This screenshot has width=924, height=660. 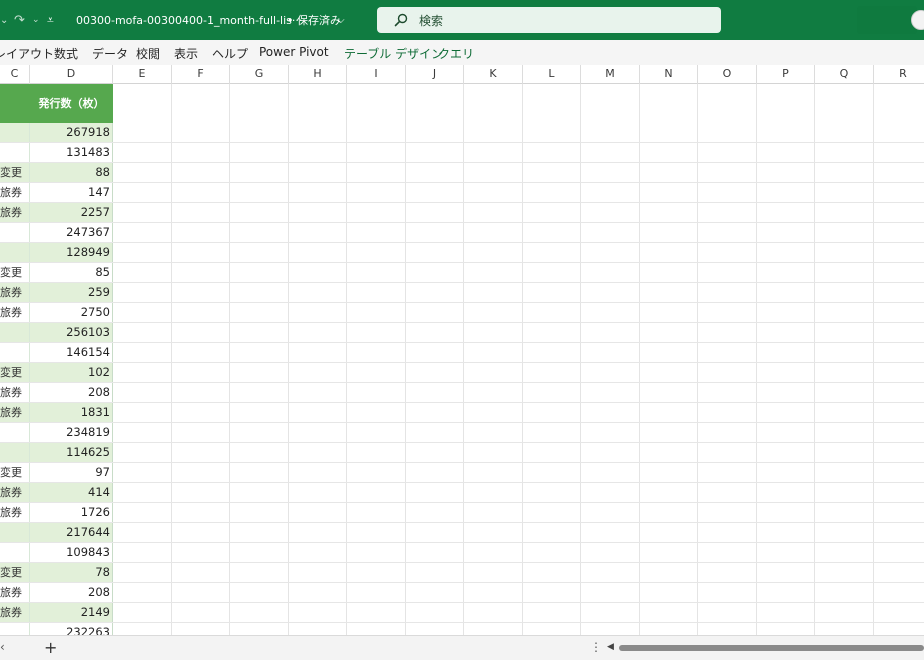 What do you see at coordinates (610, 647) in the screenshot?
I see `scroll-left-arrow-icon: ◀` at bounding box center [610, 647].